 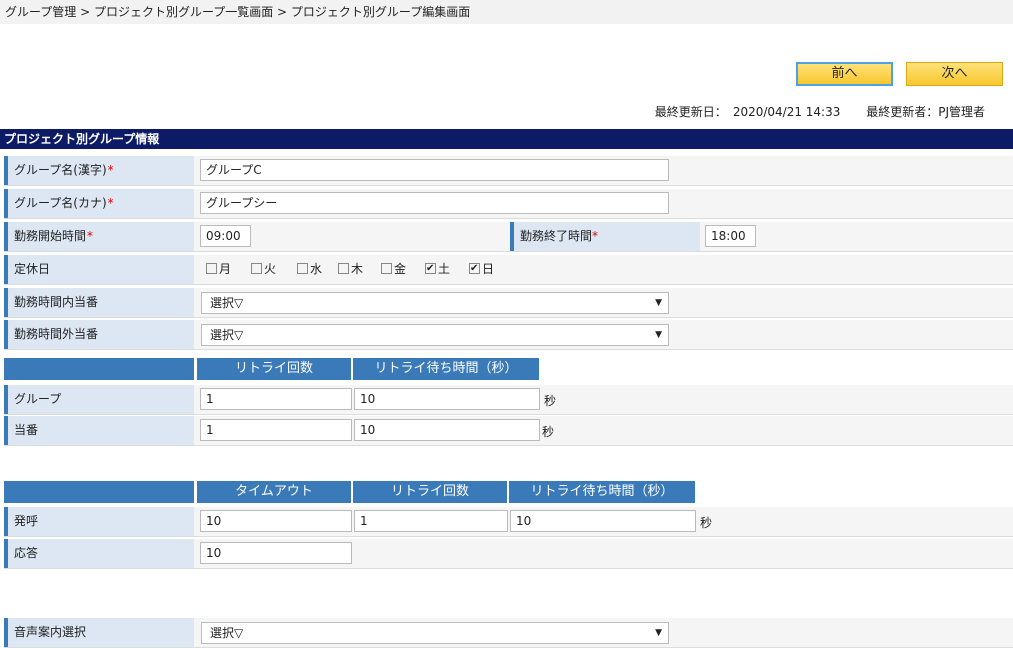 What do you see at coordinates (508, 492) in the screenshot?
I see `call-table-header: タイムアウト リトライ回数 リトライ待ち時間（秒）` at bounding box center [508, 492].